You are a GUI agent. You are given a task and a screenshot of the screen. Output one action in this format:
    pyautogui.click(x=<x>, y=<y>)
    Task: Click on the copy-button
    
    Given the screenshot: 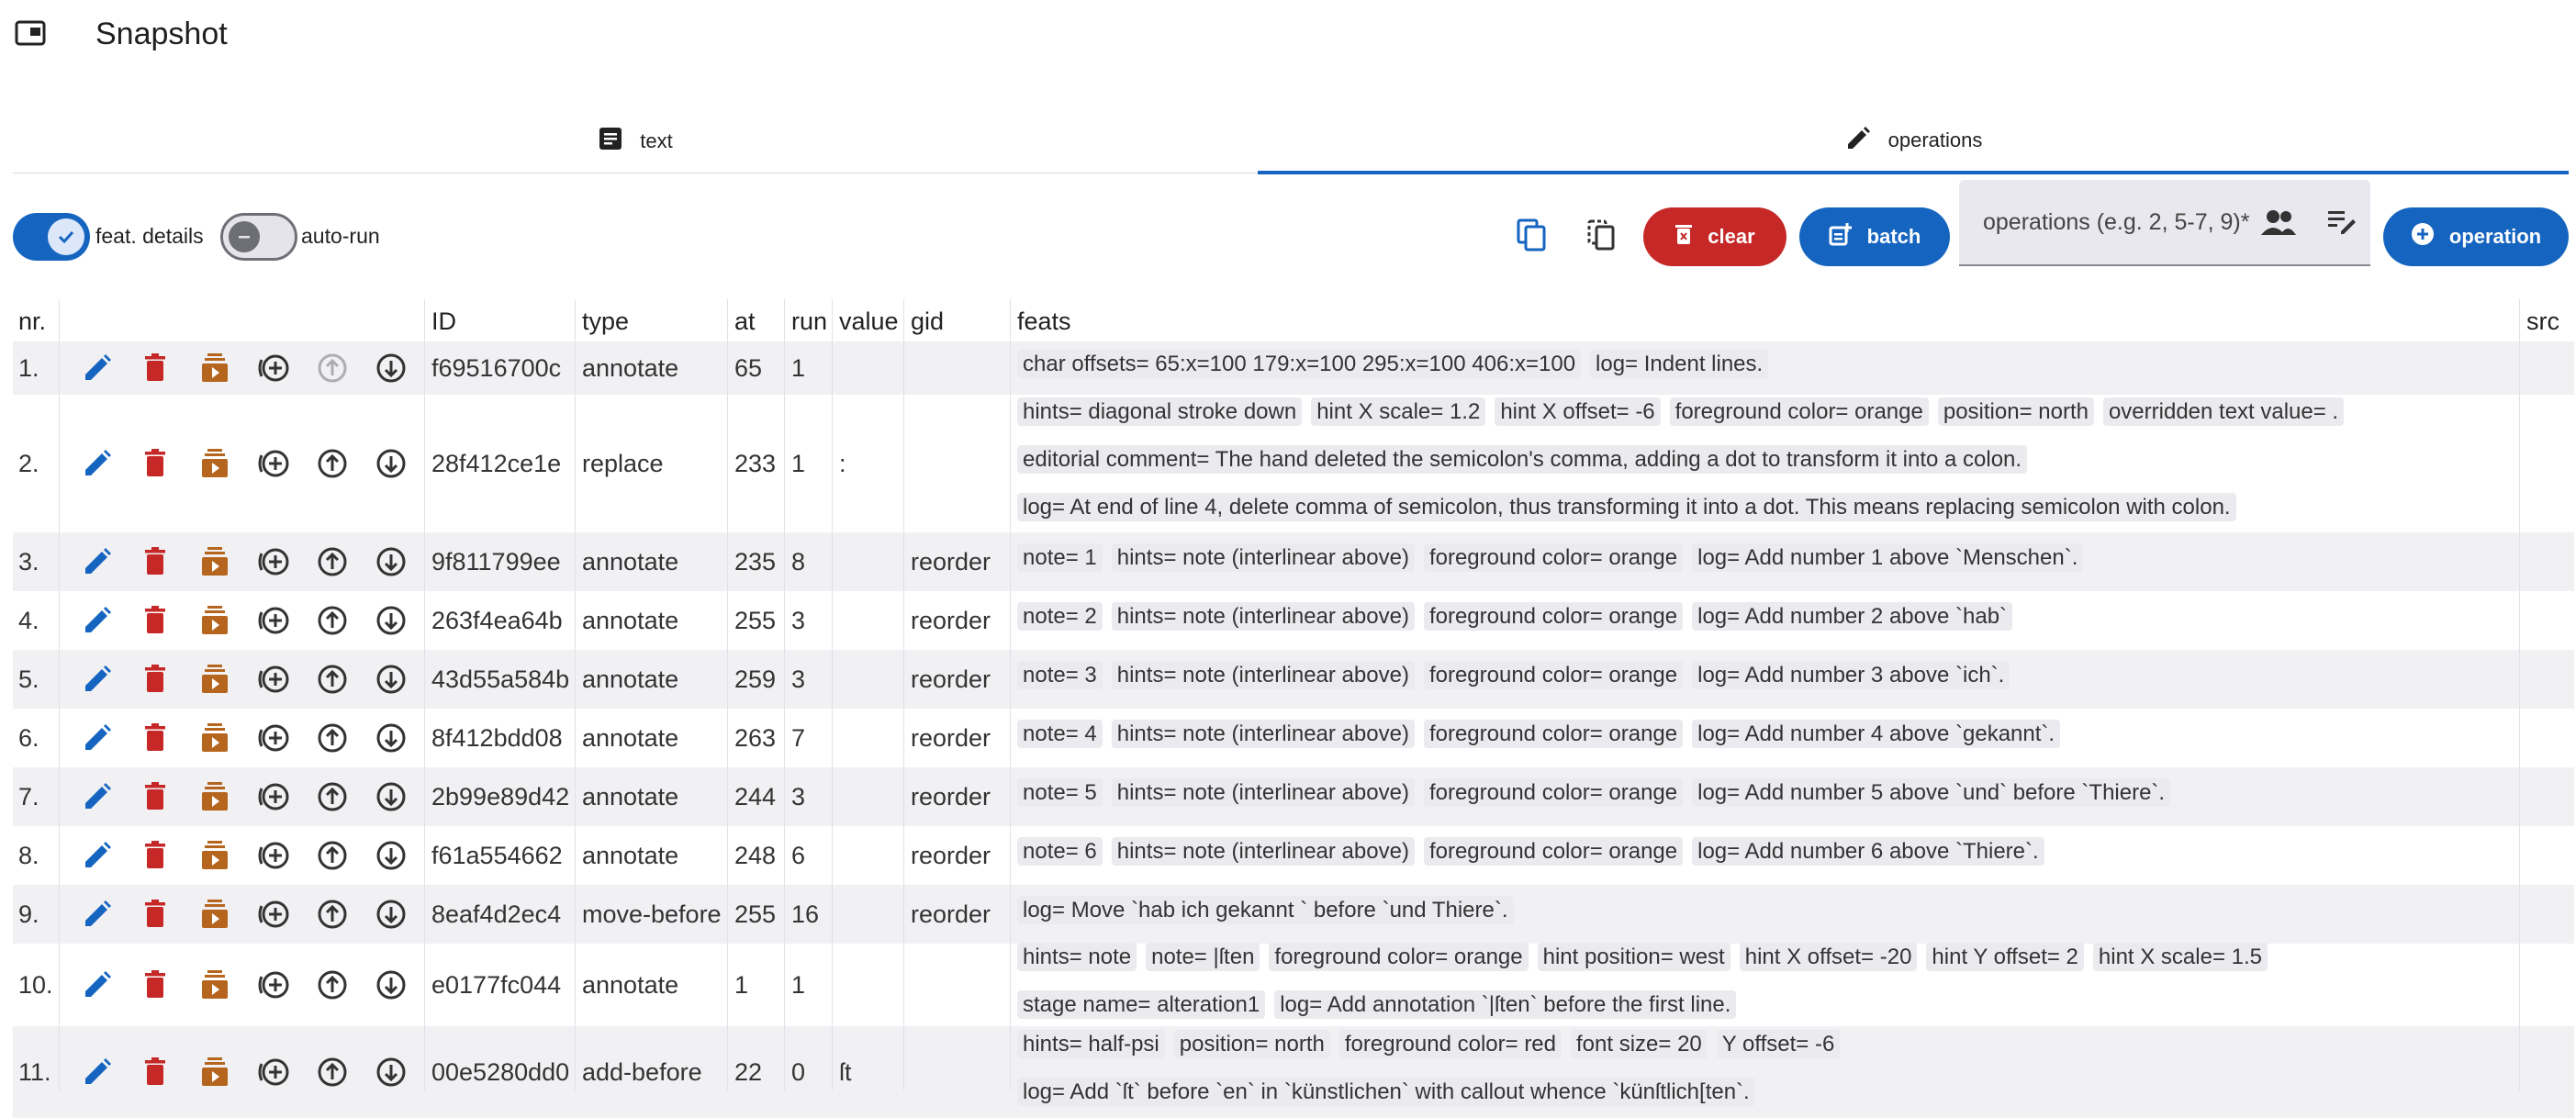 What is the action you would take?
    pyautogui.click(x=1531, y=237)
    